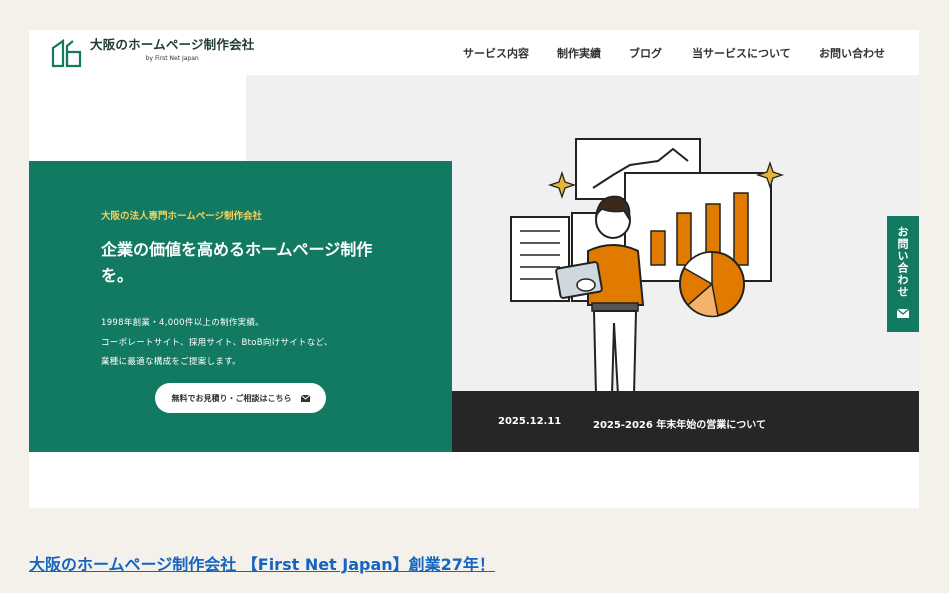 The image size is (949, 593). What do you see at coordinates (645, 53) in the screenshot?
I see `nav-item-blog: ブログ` at bounding box center [645, 53].